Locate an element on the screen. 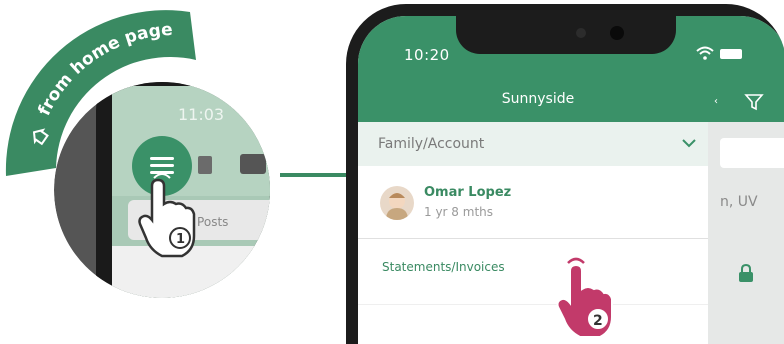 The width and height of the screenshot is (784, 344). background-input is located at coordinates (752, 153).